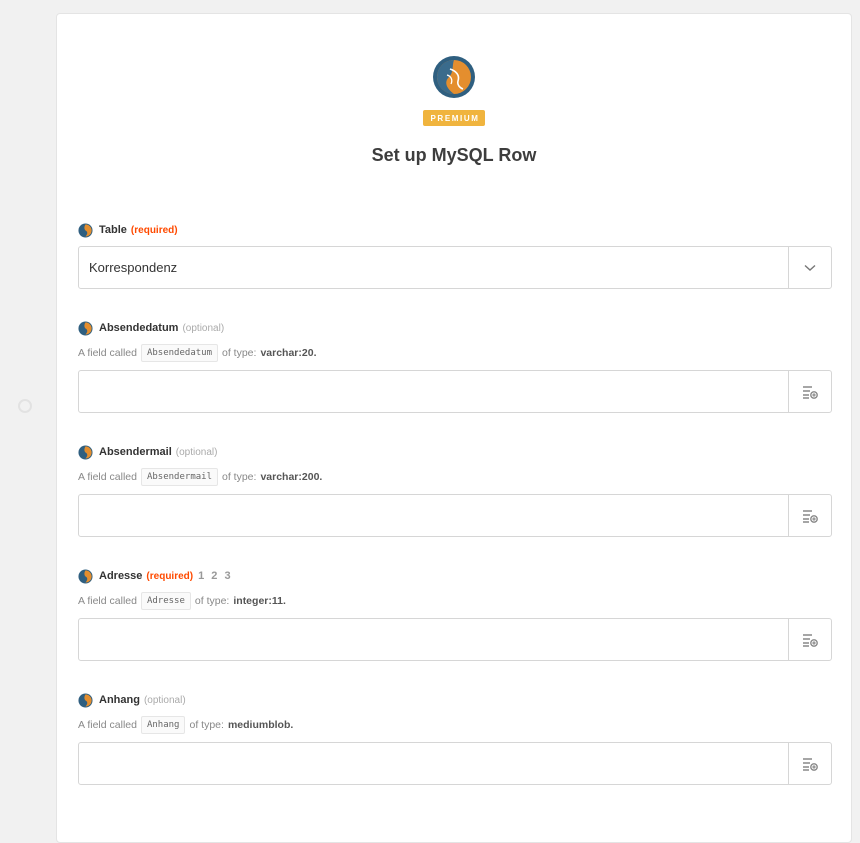  I want to click on field-label: Table (required), so click(455, 230).